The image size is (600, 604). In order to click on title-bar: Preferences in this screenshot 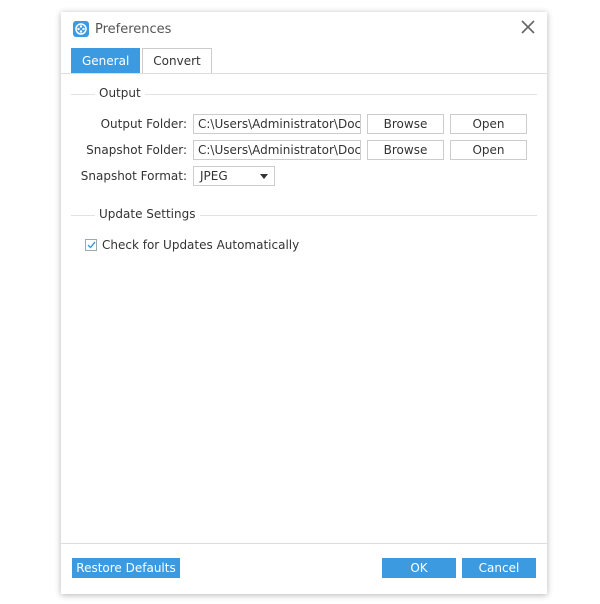, I will do `click(122, 29)`.